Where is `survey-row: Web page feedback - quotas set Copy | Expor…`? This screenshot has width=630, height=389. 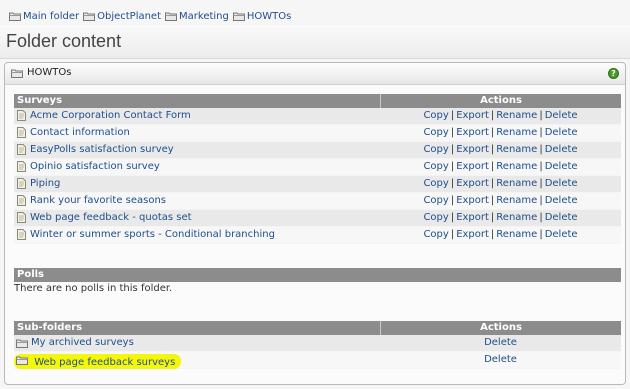 survey-row: Web page feedback - quotas set Copy | Expor… is located at coordinates (317, 218).